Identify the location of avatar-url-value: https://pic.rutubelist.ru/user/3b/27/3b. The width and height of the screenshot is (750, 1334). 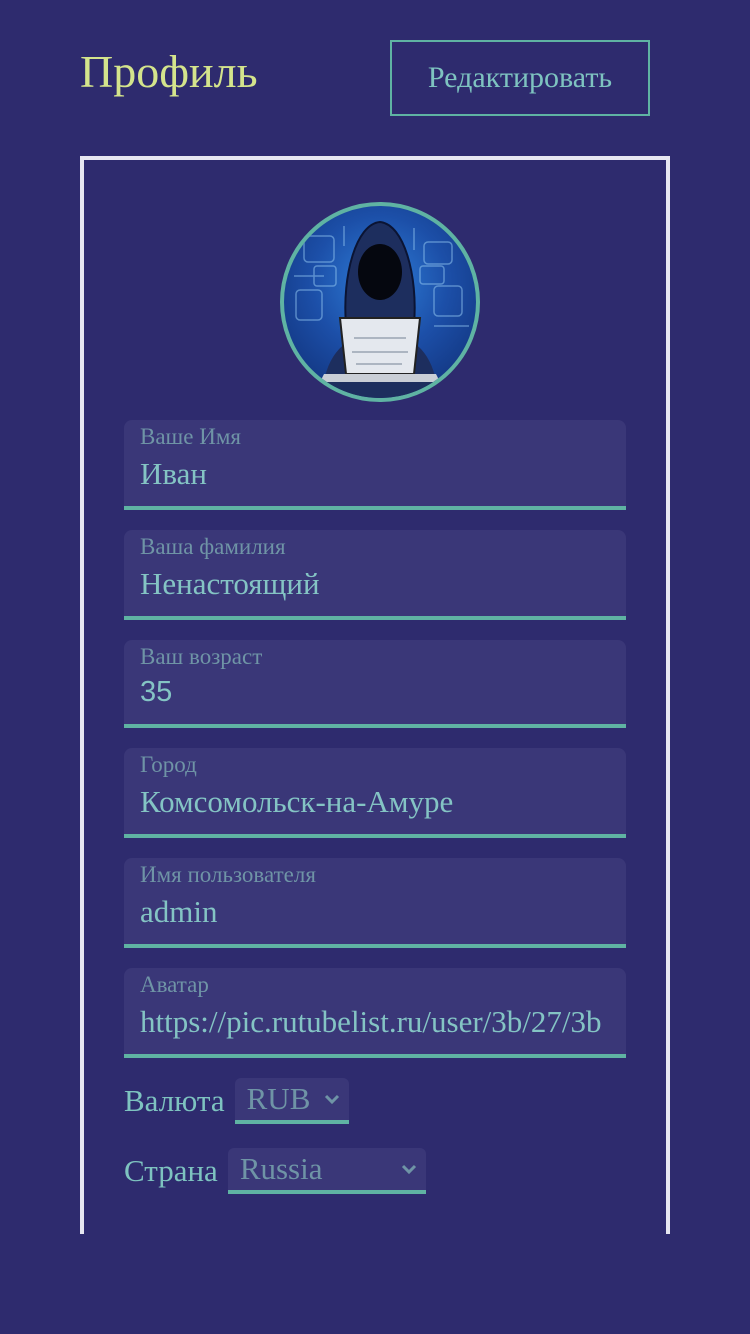
(375, 1022).